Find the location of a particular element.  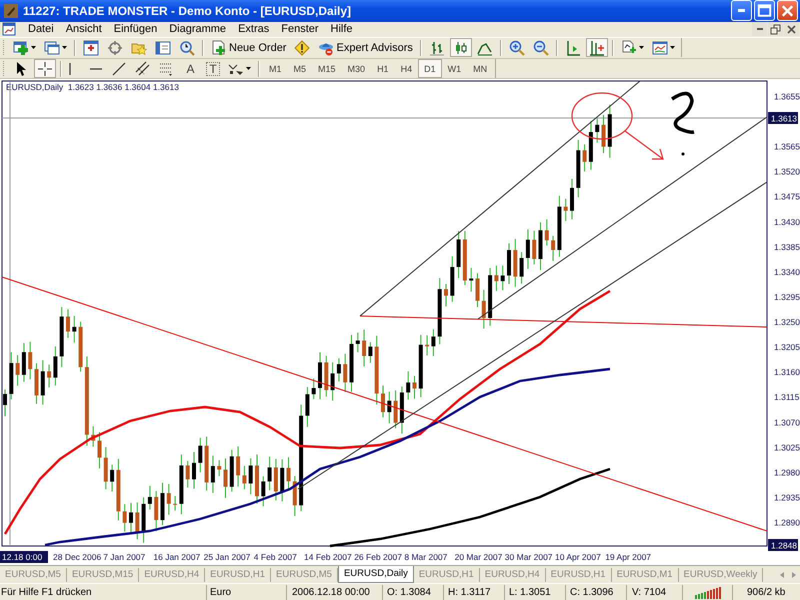

date-label: 19 Apr 2007 is located at coordinates (628, 557).